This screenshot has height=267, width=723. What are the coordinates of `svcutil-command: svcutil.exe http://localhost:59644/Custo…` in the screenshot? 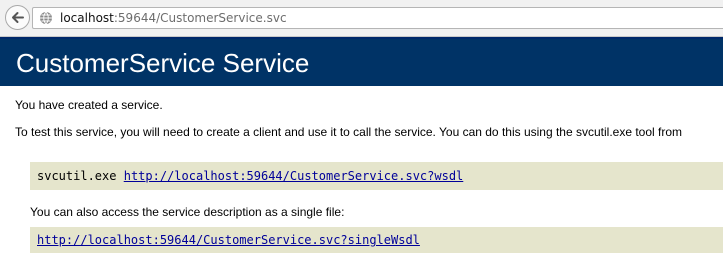 It's located at (250, 176).